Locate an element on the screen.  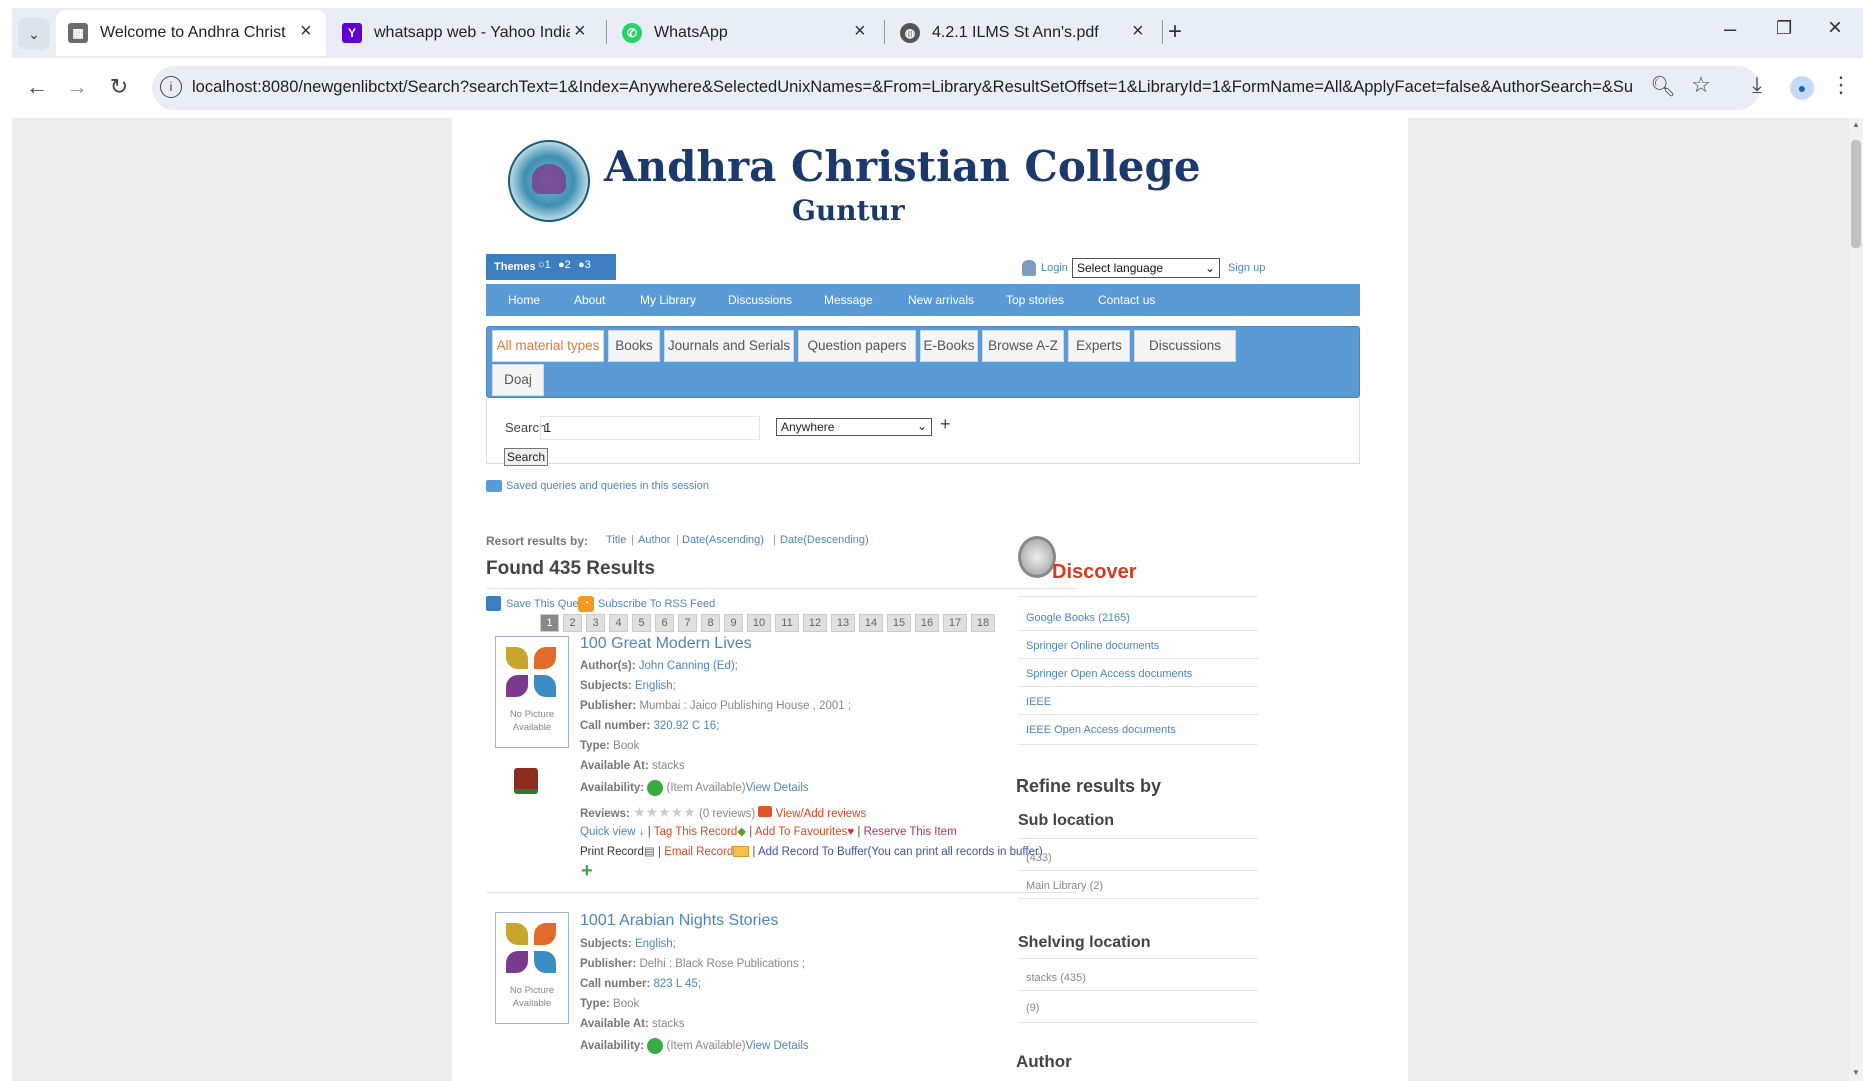
nav-message: Message is located at coordinates (848, 300).